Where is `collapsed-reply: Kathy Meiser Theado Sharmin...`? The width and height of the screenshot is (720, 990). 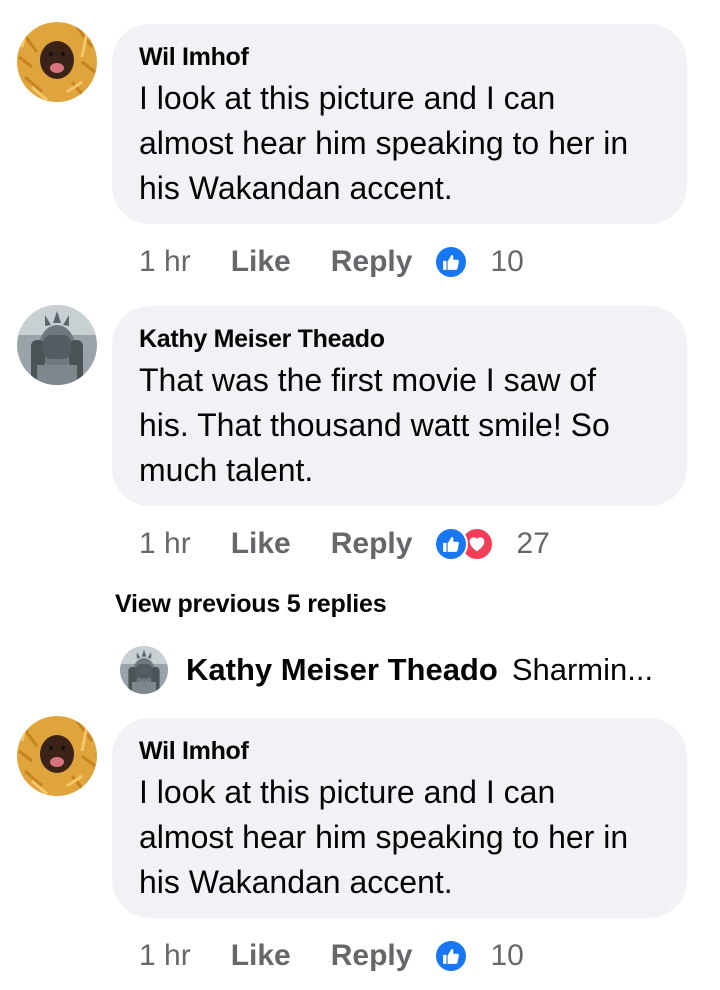
collapsed-reply: Kathy Meiser Theado Sharmin... is located at coordinates (386, 670).